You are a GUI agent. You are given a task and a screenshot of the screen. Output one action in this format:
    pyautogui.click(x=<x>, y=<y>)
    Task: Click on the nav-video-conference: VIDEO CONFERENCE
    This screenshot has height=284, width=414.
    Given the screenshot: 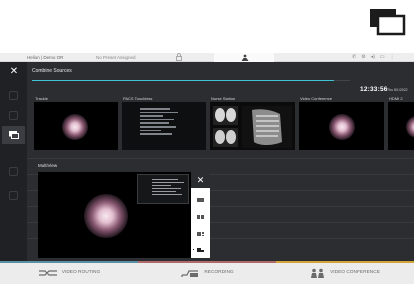 What is the action you would take?
    pyautogui.click(x=345, y=272)
    